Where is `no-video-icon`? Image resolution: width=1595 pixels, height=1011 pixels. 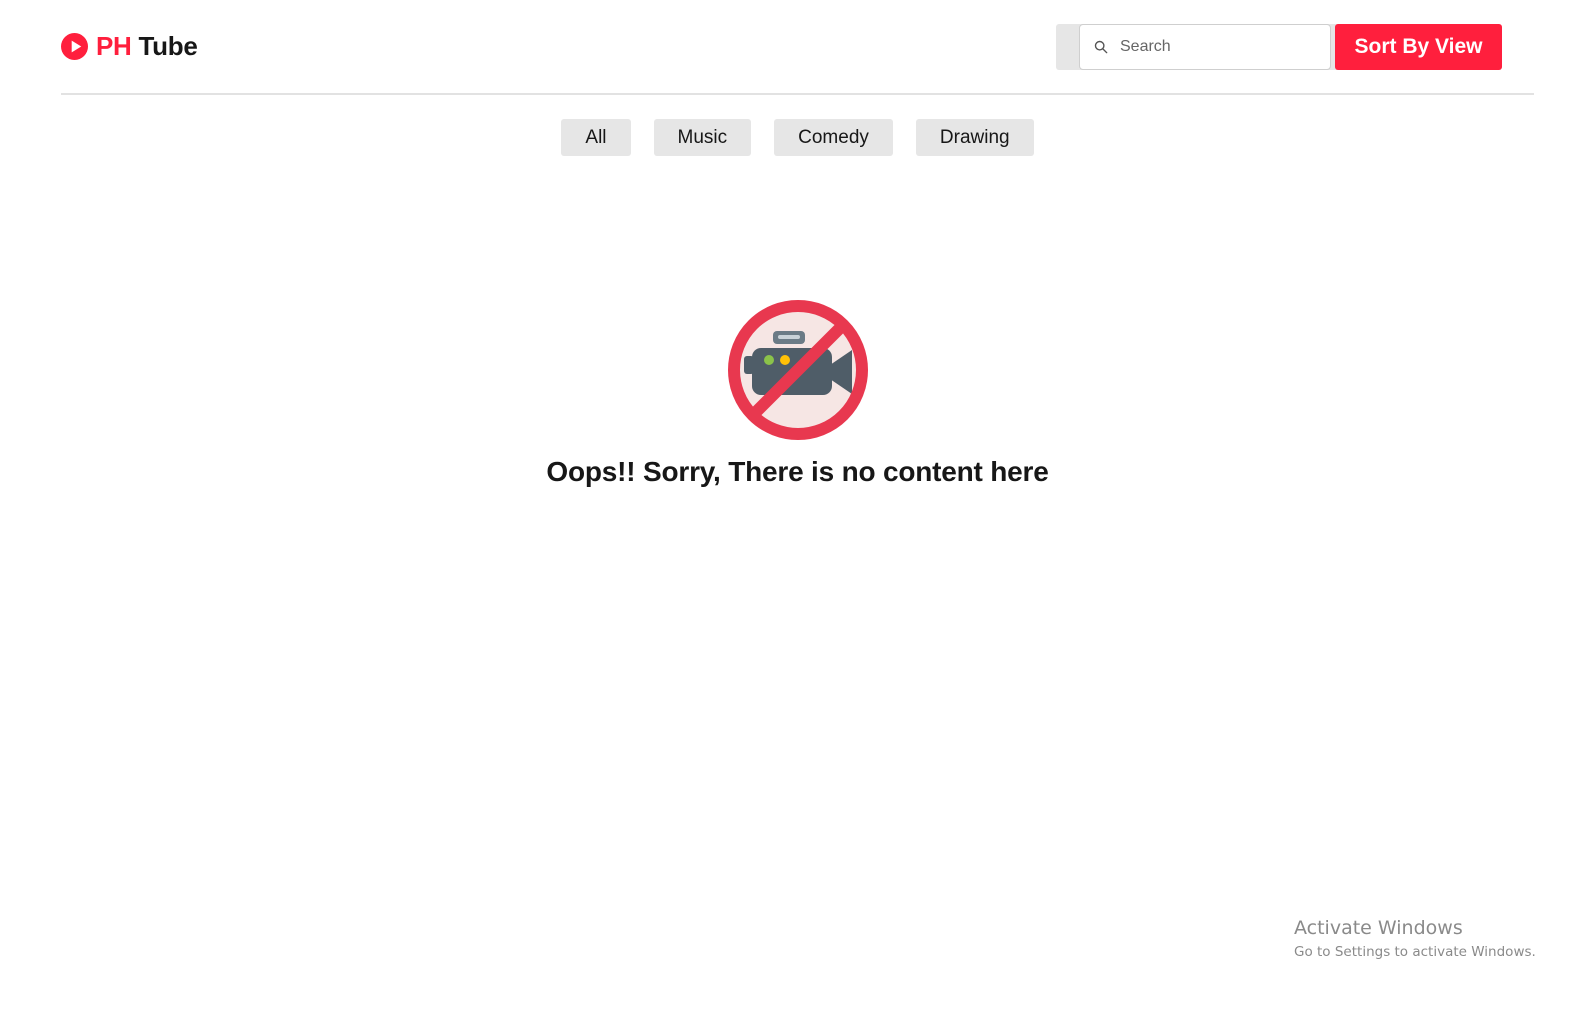 no-video-icon is located at coordinates (797, 370).